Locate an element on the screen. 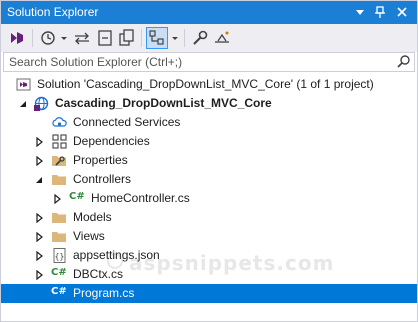 This screenshot has height=322, width=418. tree-item-controllers: Controllers is located at coordinates (209, 179).